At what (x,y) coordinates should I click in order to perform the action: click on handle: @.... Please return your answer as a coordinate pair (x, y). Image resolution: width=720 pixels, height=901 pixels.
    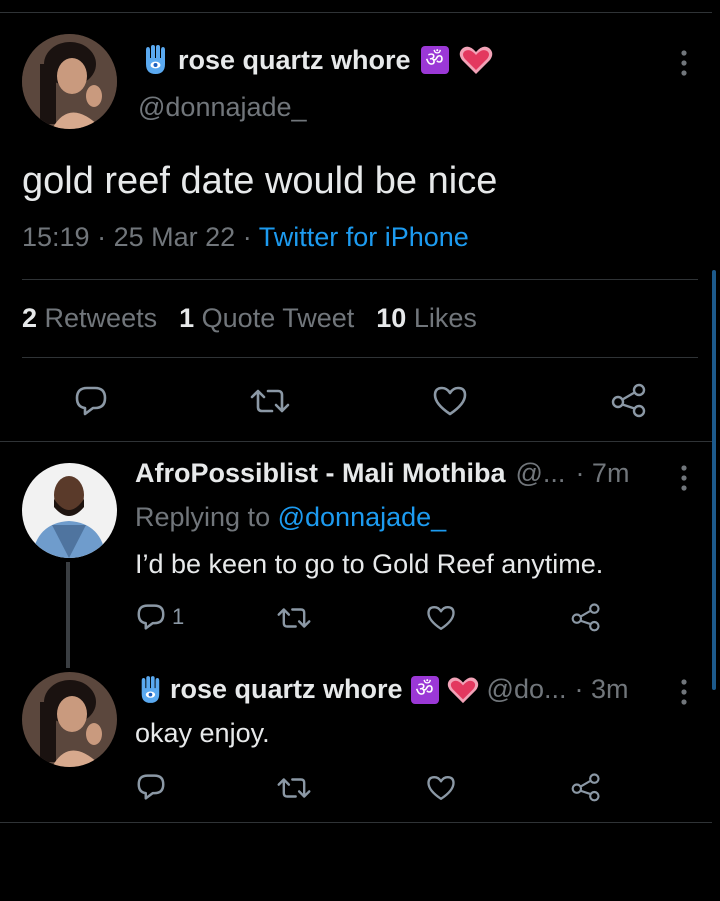
    Looking at the image, I should click on (541, 473).